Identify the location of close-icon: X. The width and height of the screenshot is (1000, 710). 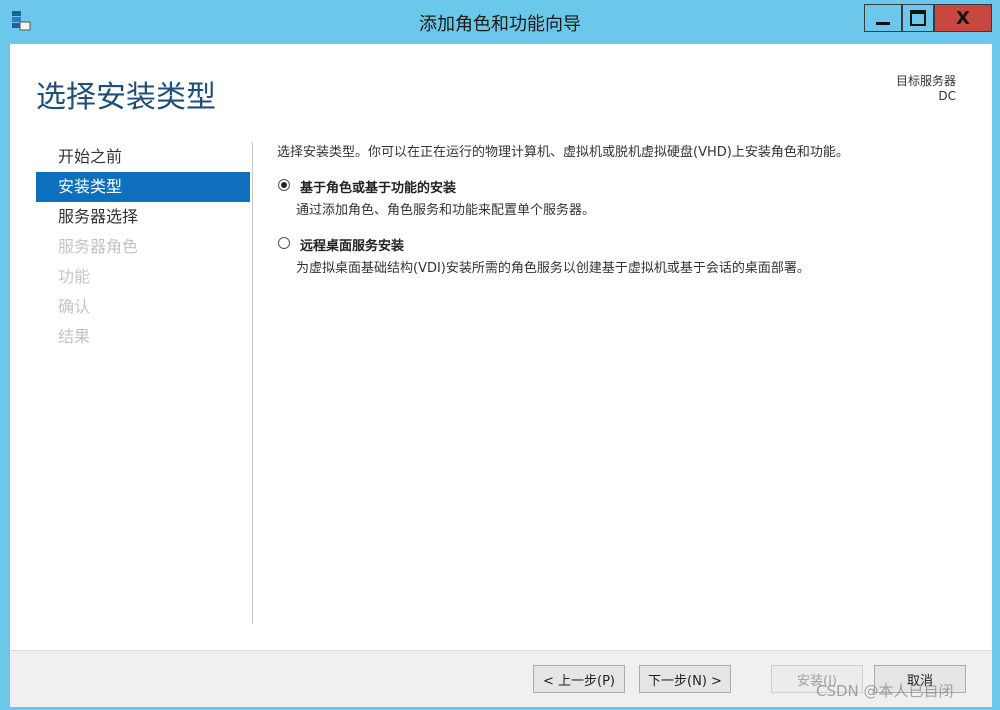
(963, 18).